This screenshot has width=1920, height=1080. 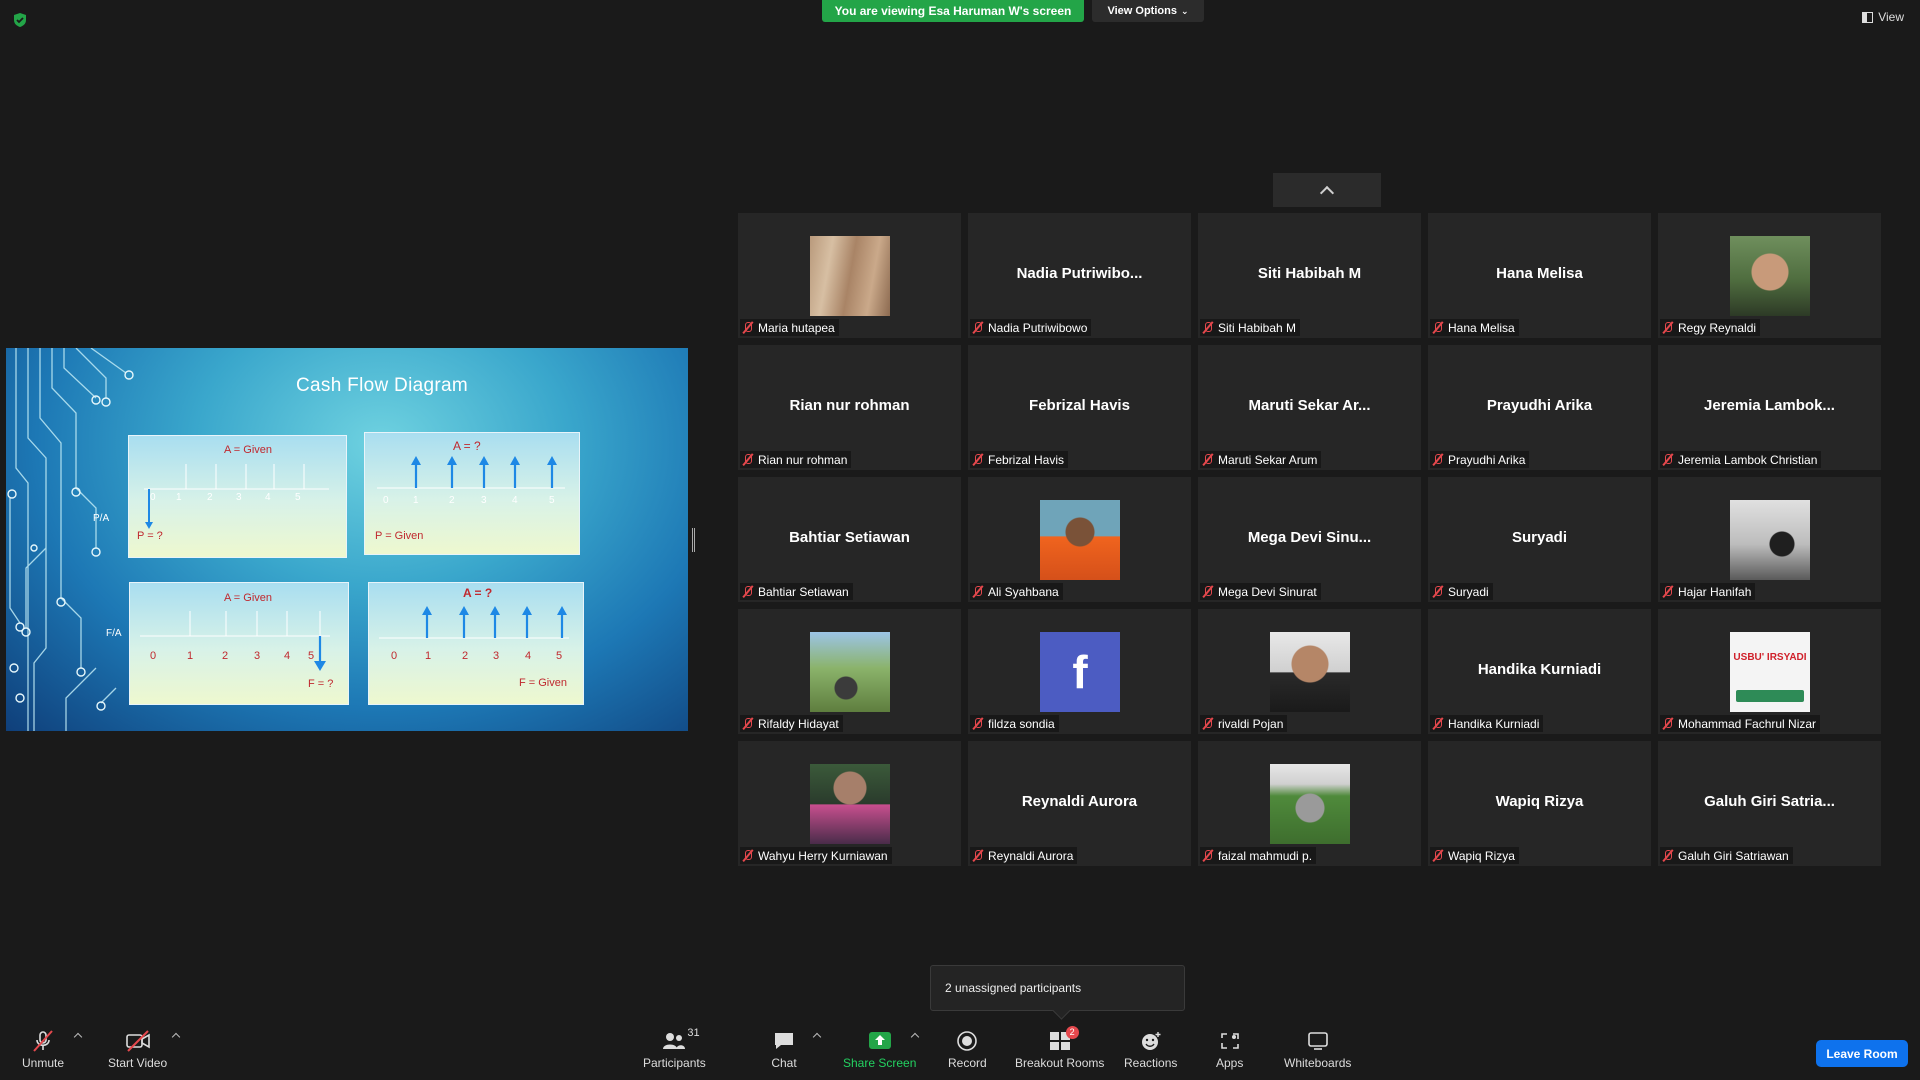 I want to click on participants-button: 31 Participants, so click(x=674, y=1048).